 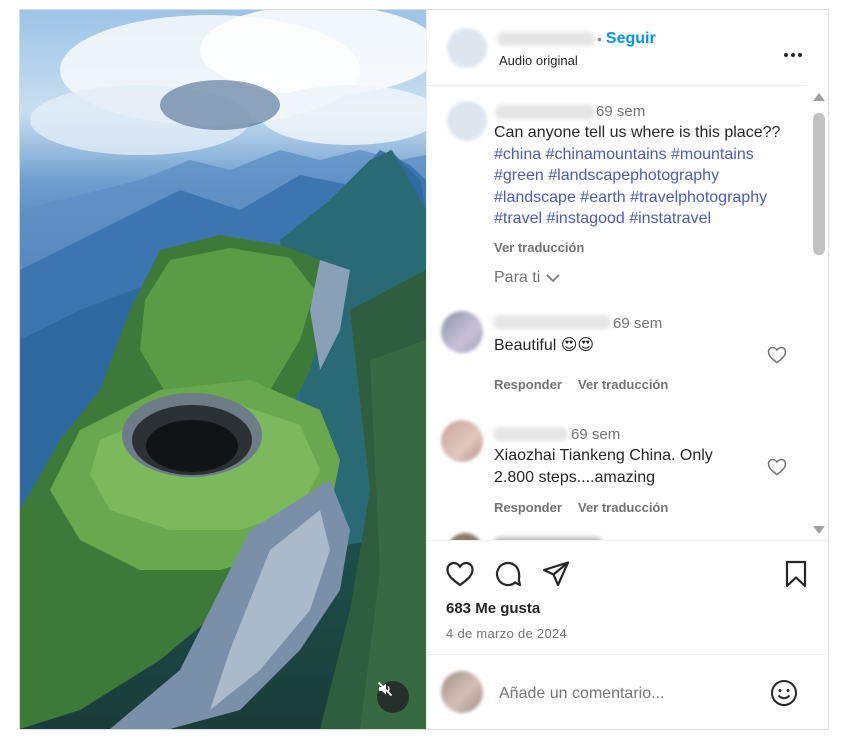 I want to click on chevron-down-icon, so click(x=553, y=278).